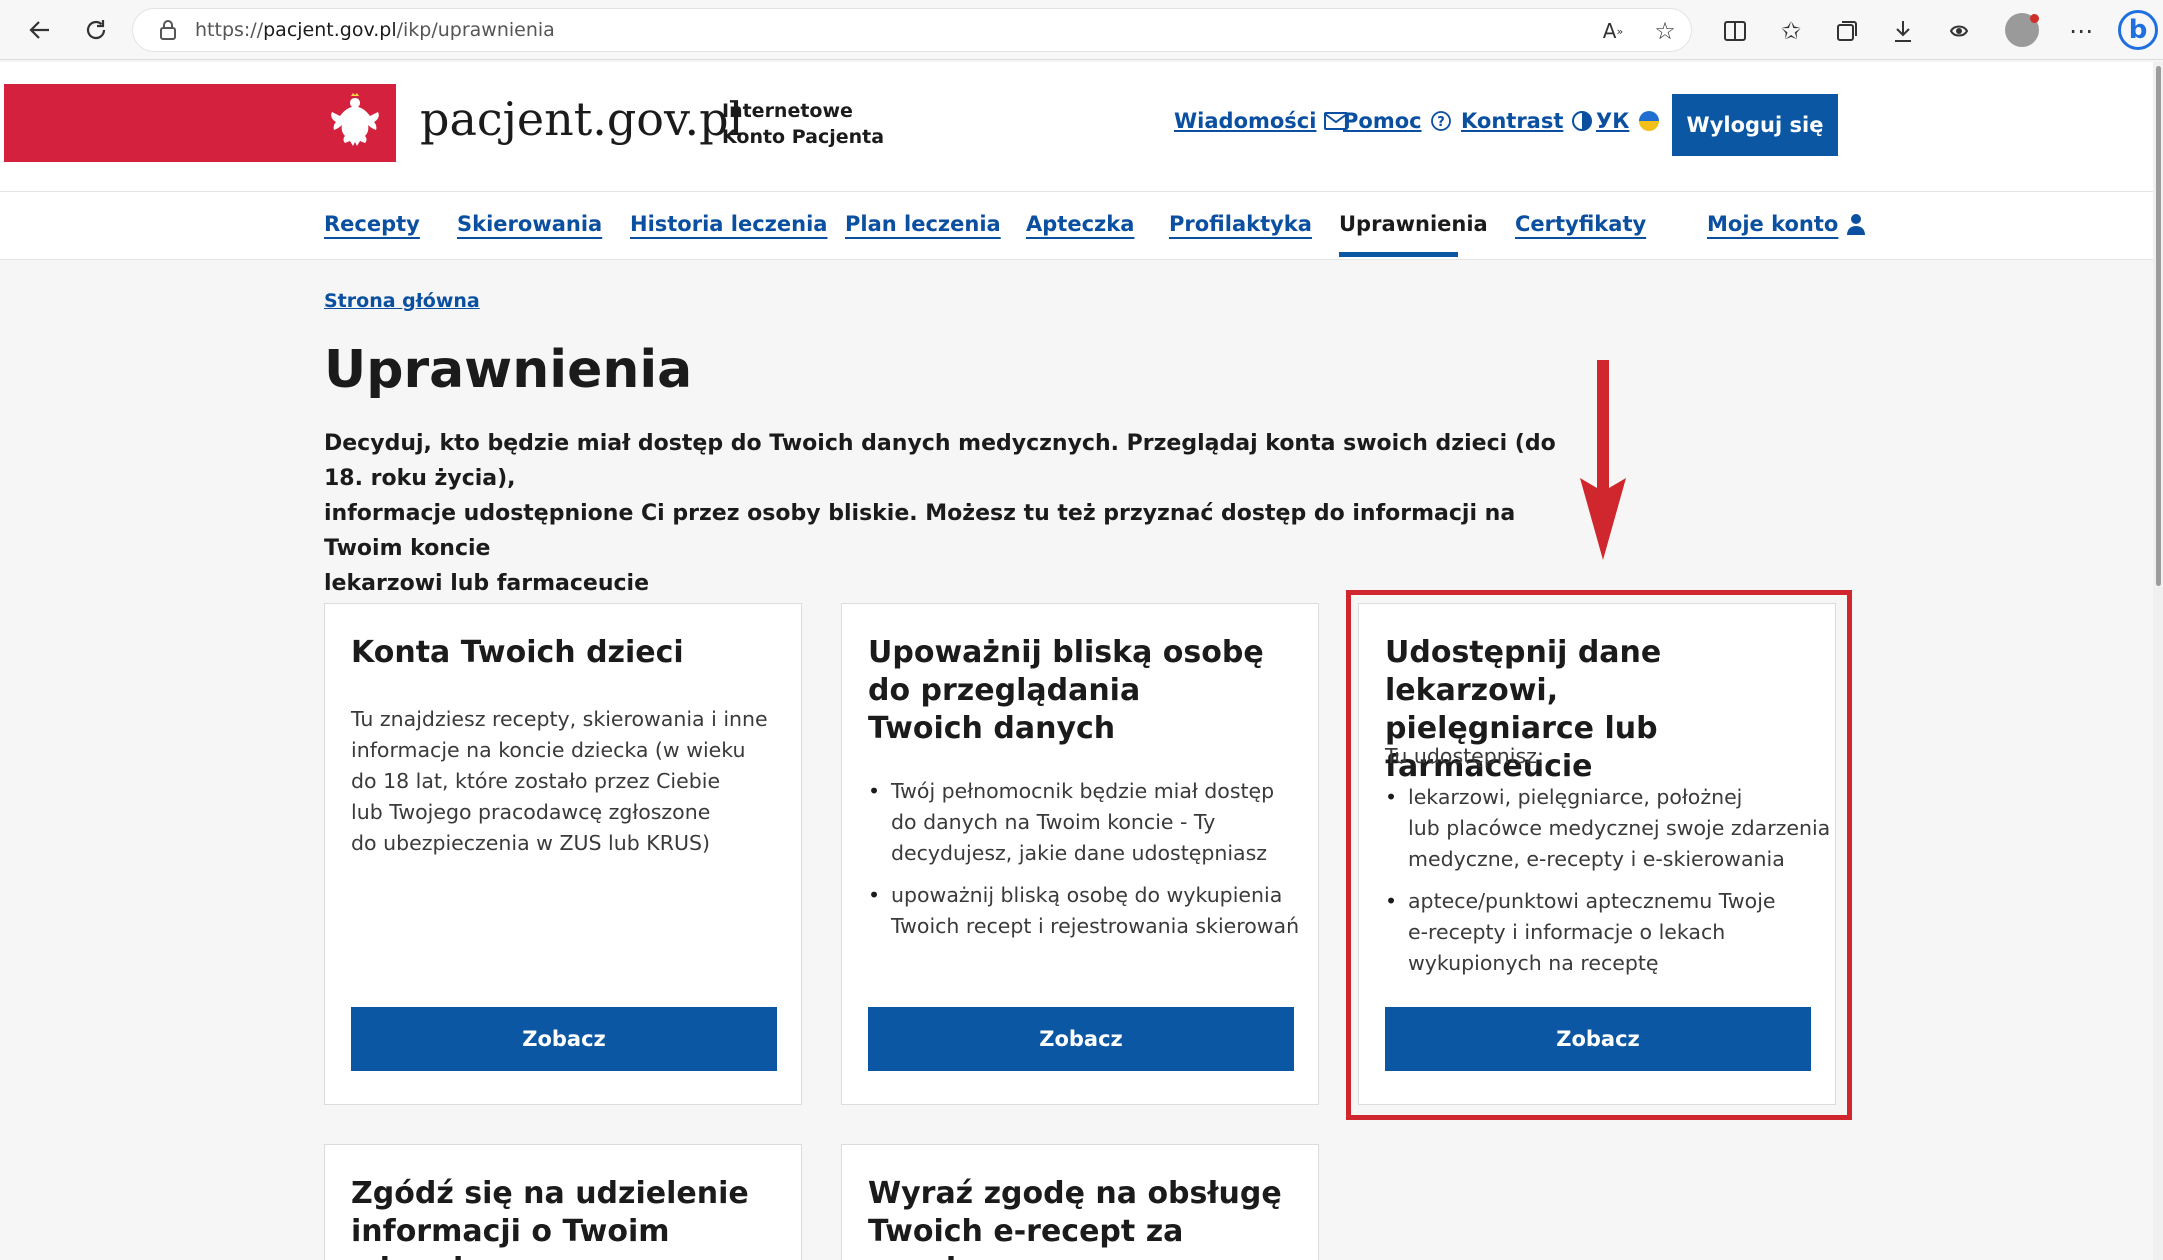 The width and height of the screenshot is (2163, 1260). Describe the element at coordinates (1413, 224) in the screenshot. I see `nav-item-uprawnienia: Uprawnienia` at that location.